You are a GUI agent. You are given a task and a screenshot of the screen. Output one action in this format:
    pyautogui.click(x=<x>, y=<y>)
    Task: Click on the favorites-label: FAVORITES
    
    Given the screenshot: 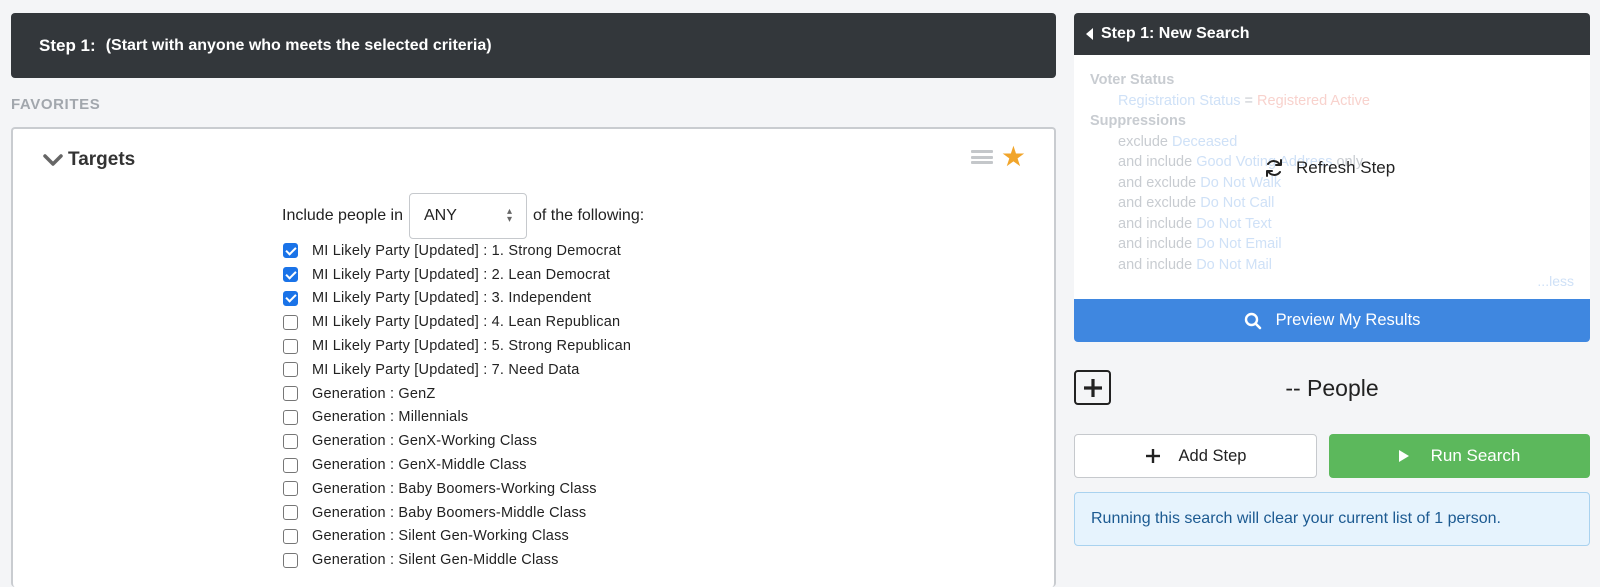 What is the action you would take?
    pyautogui.click(x=56, y=104)
    